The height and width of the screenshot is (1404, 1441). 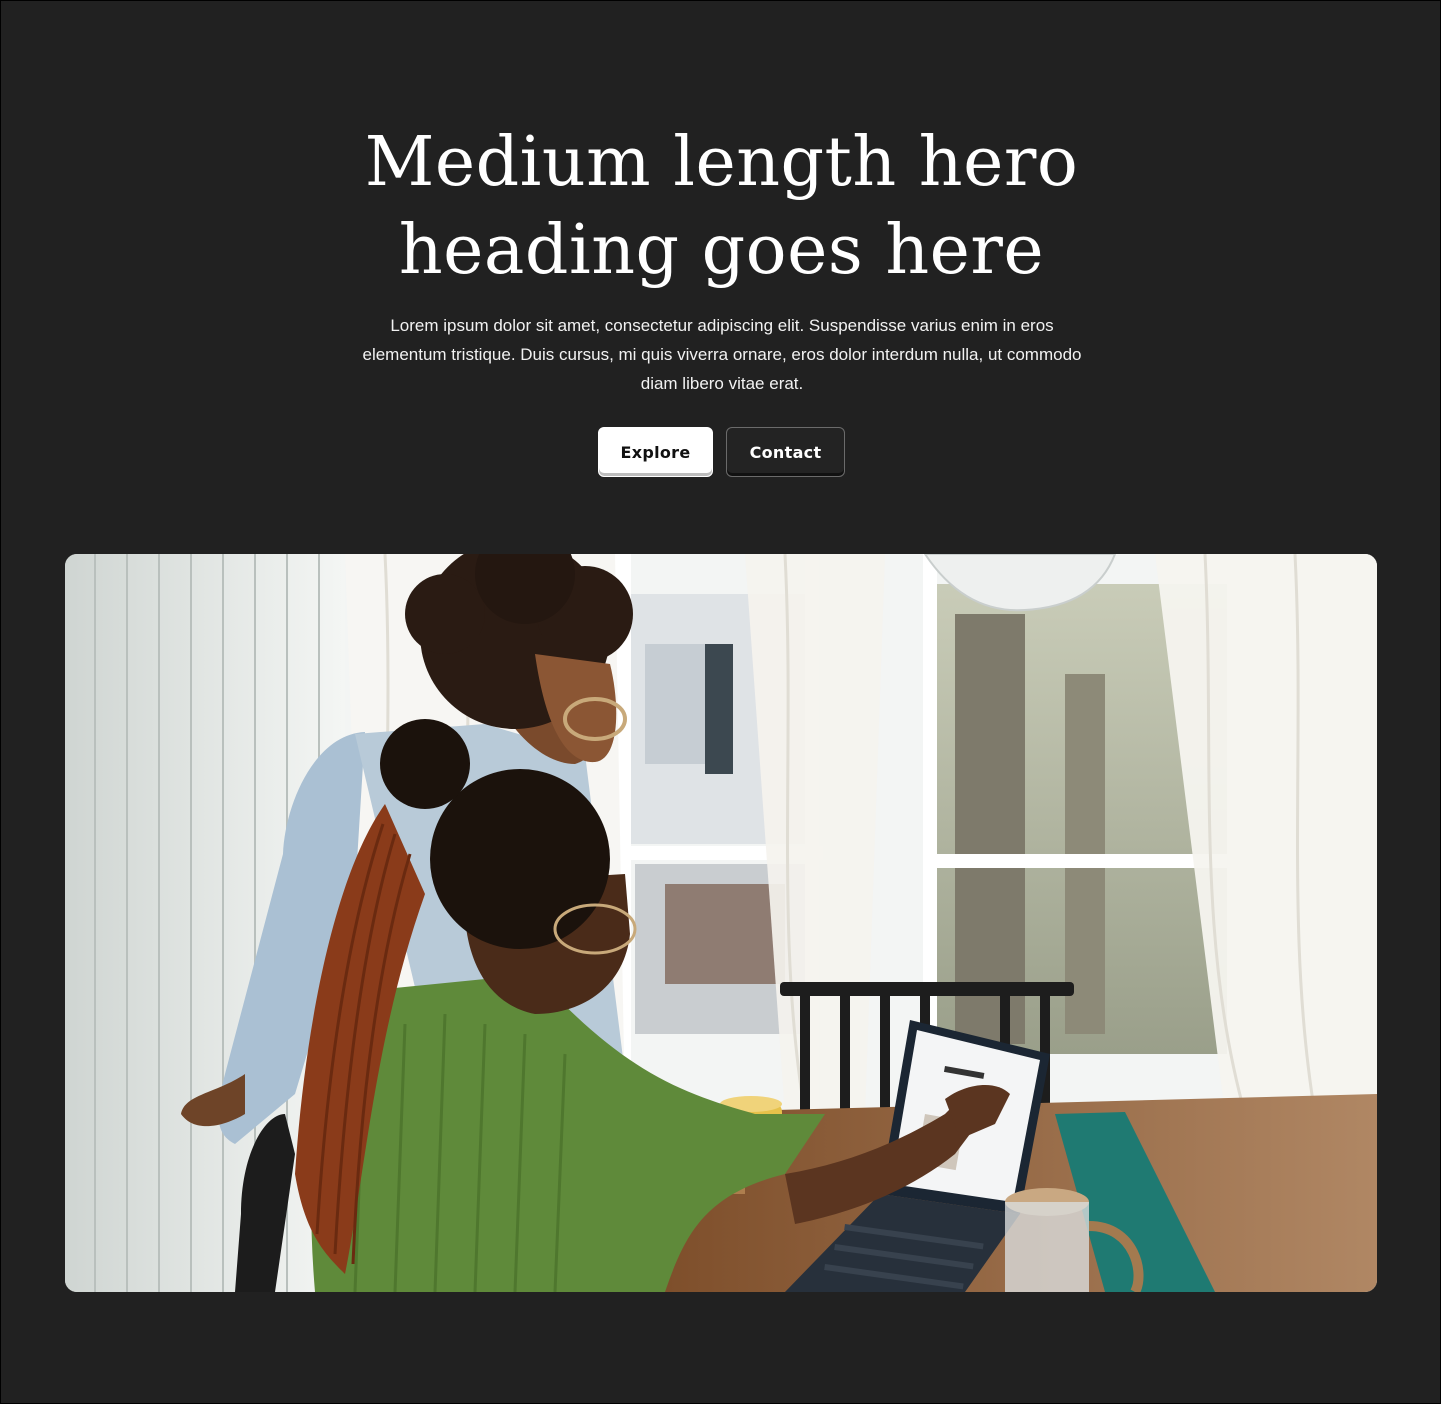 I want to click on contact-button: Contact, so click(x=785, y=452).